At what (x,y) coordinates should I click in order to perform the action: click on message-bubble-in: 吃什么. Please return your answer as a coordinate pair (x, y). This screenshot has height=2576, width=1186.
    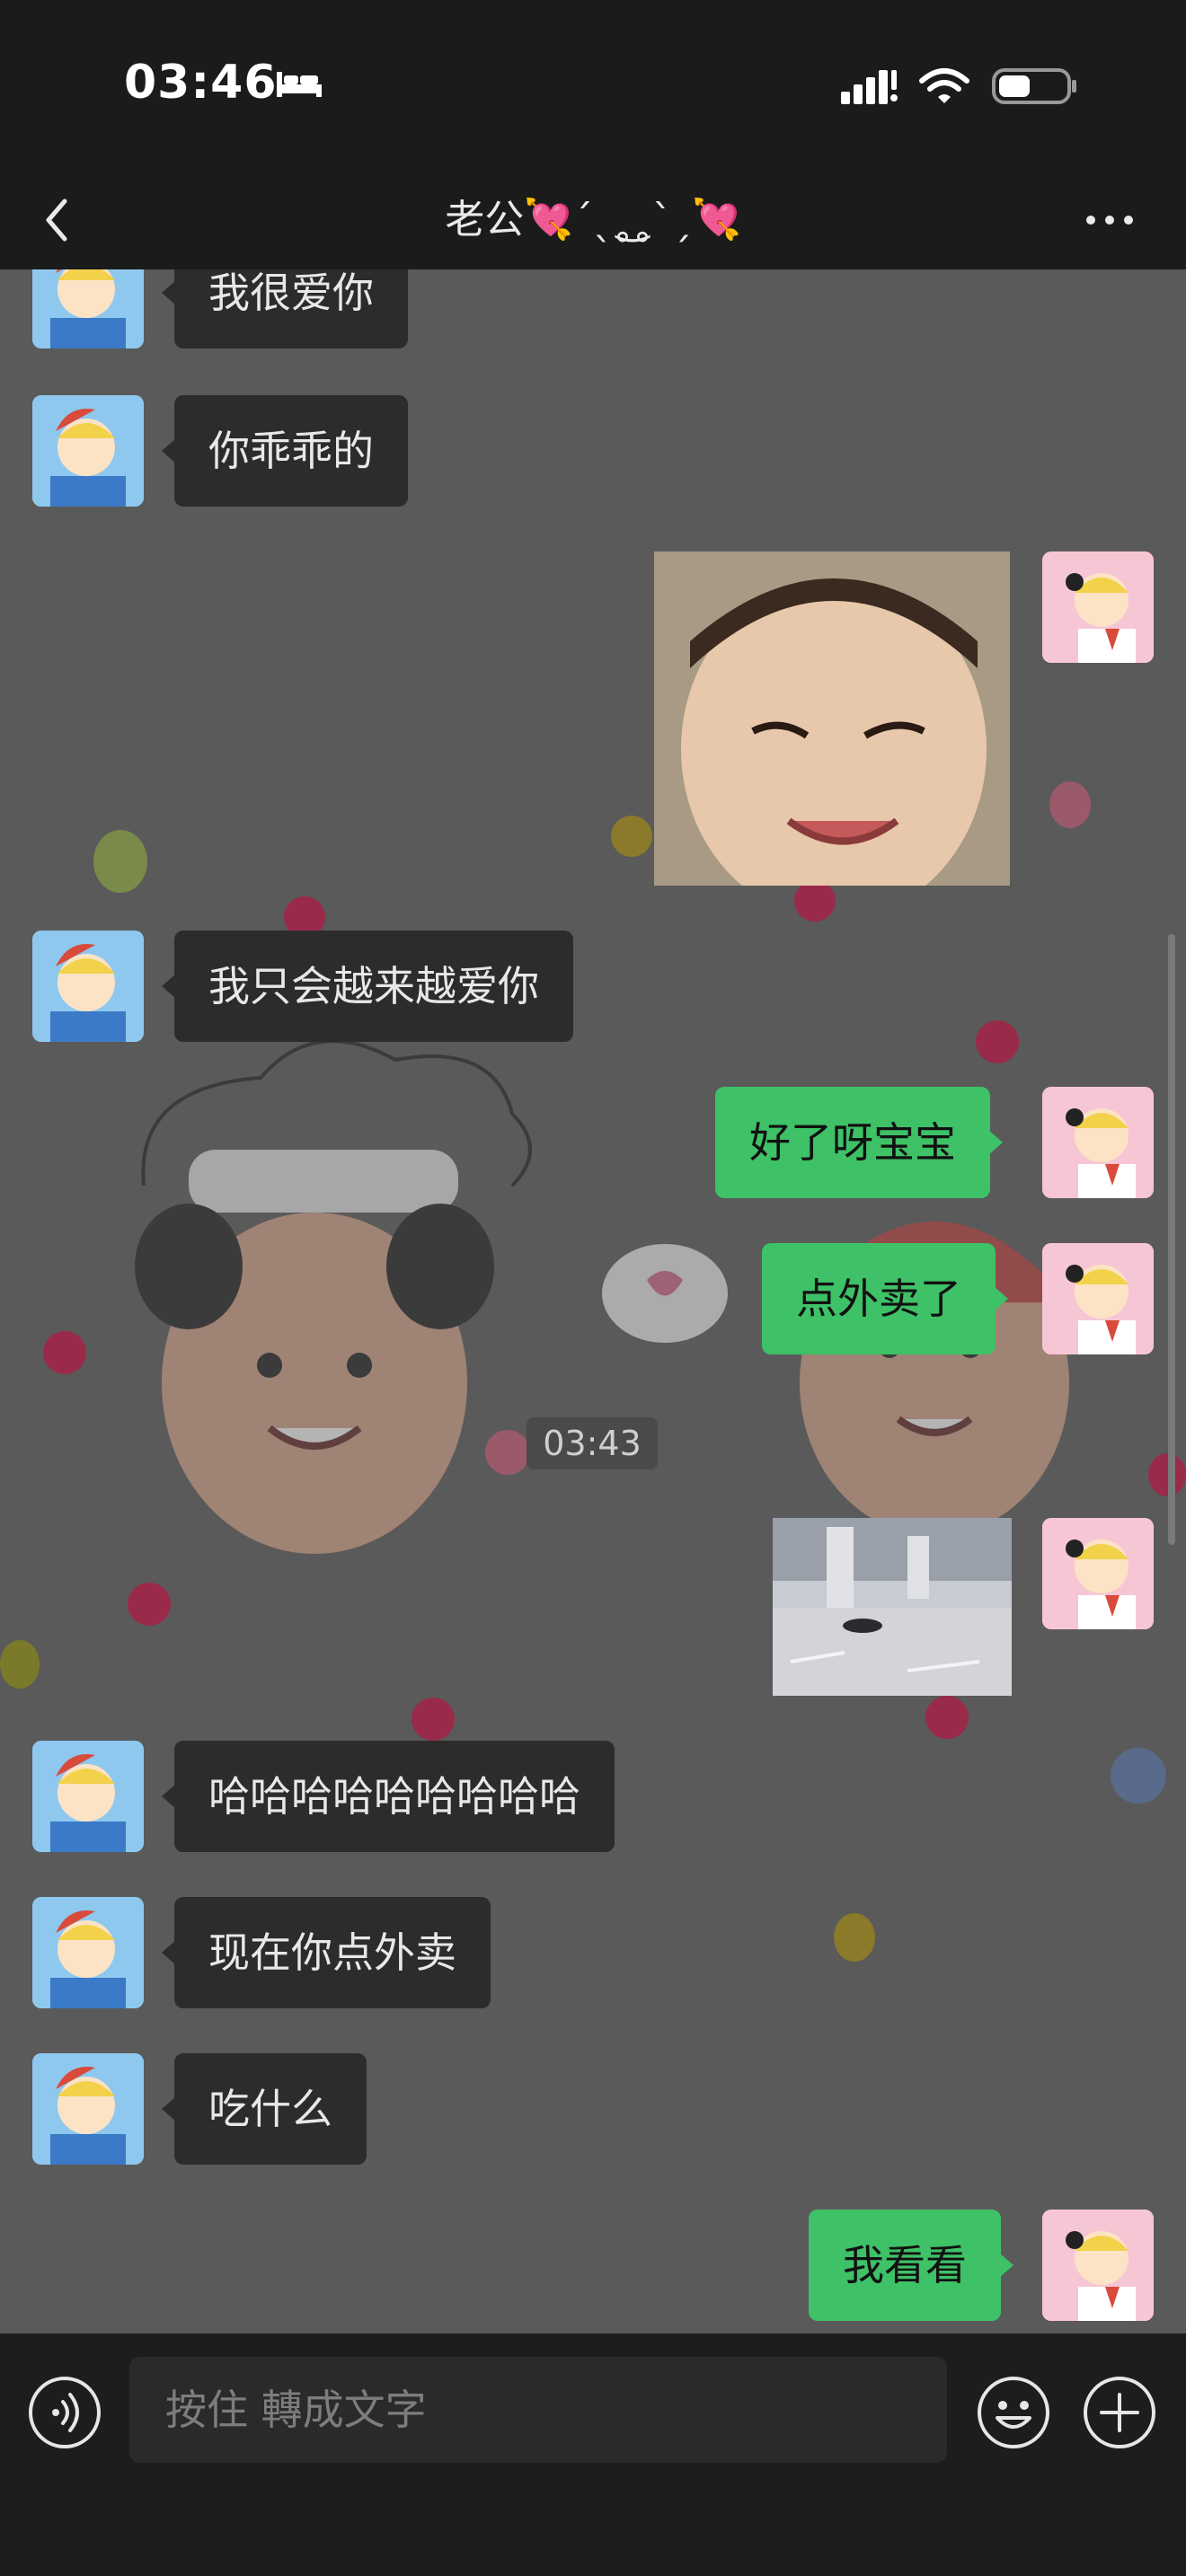
    Looking at the image, I should click on (264, 2109).